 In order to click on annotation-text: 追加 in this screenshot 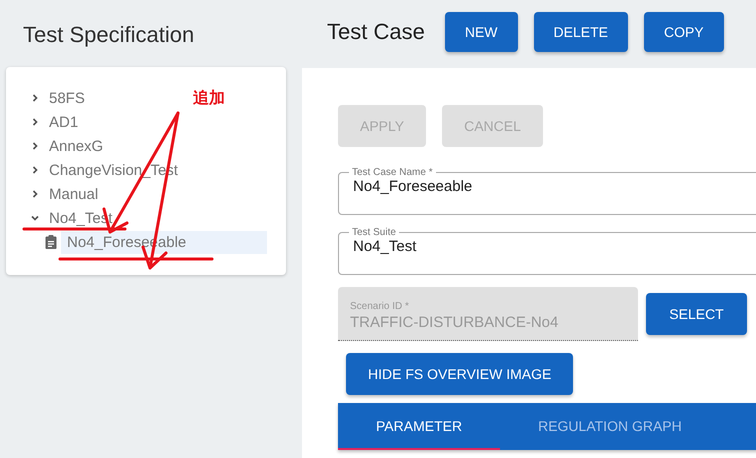, I will do `click(209, 98)`.